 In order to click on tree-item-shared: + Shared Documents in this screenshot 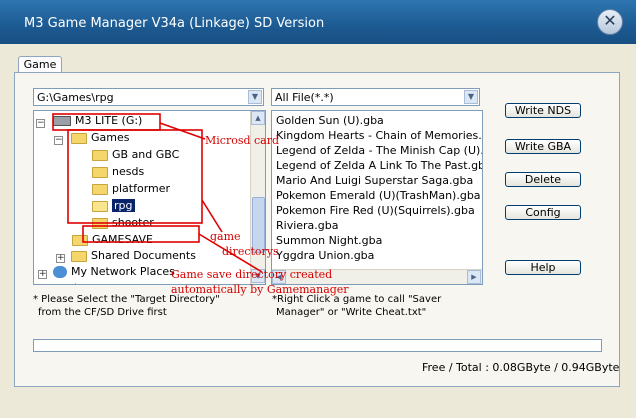, I will do `click(126, 256)`.